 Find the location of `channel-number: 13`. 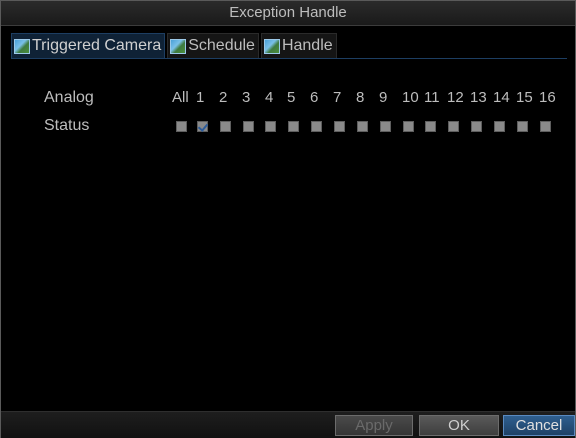

channel-number: 13 is located at coordinates (478, 97).